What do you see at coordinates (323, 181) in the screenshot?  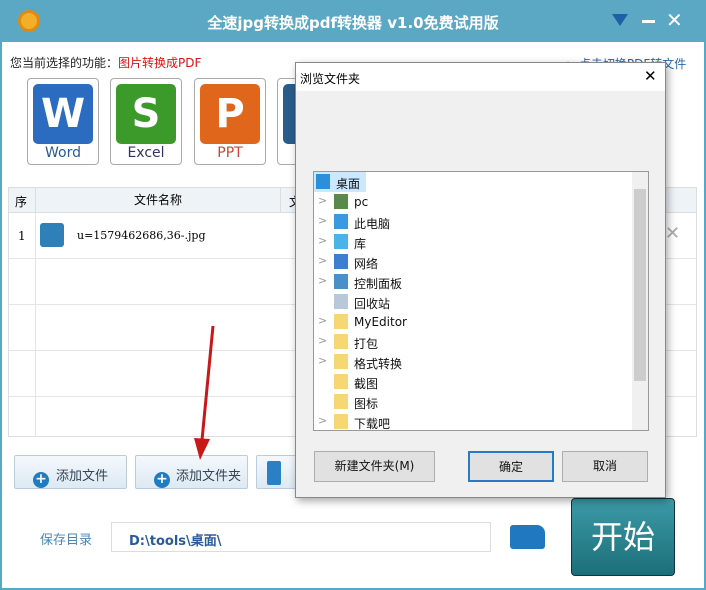 I see `desktop-icon` at bounding box center [323, 181].